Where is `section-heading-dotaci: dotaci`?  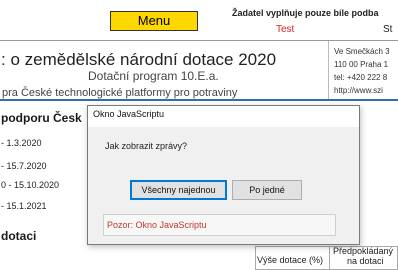 section-heading-dotaci: dotaci is located at coordinates (19, 236).